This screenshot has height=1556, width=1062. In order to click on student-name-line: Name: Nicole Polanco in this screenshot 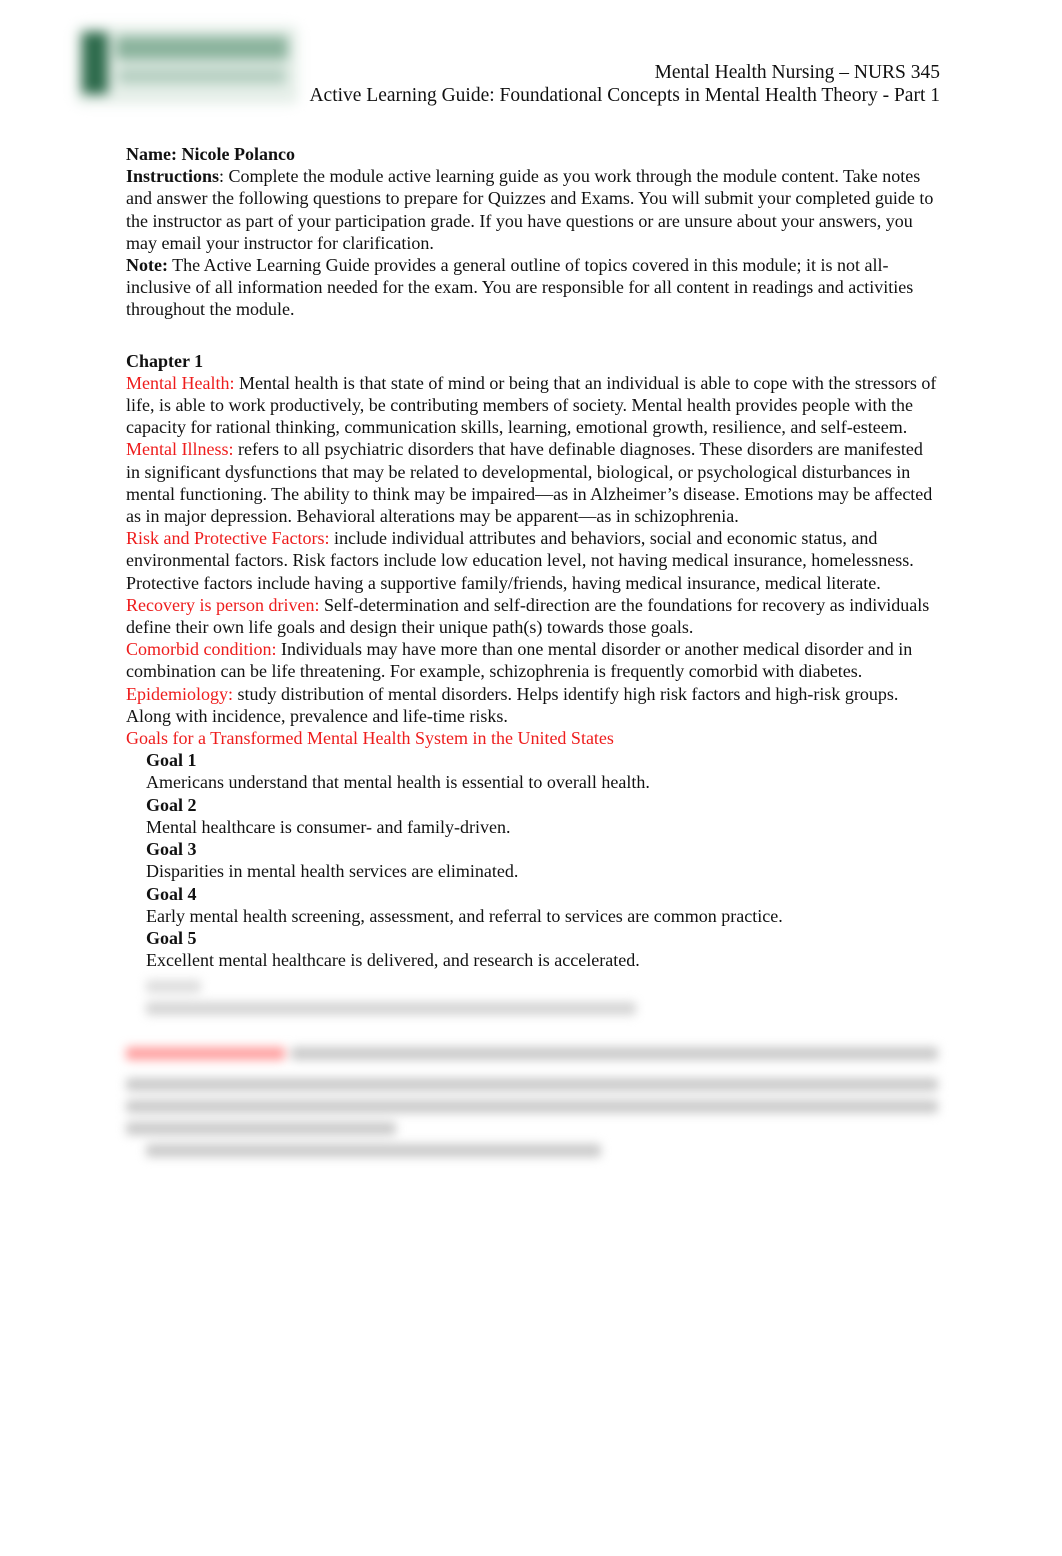, I will do `click(532, 154)`.